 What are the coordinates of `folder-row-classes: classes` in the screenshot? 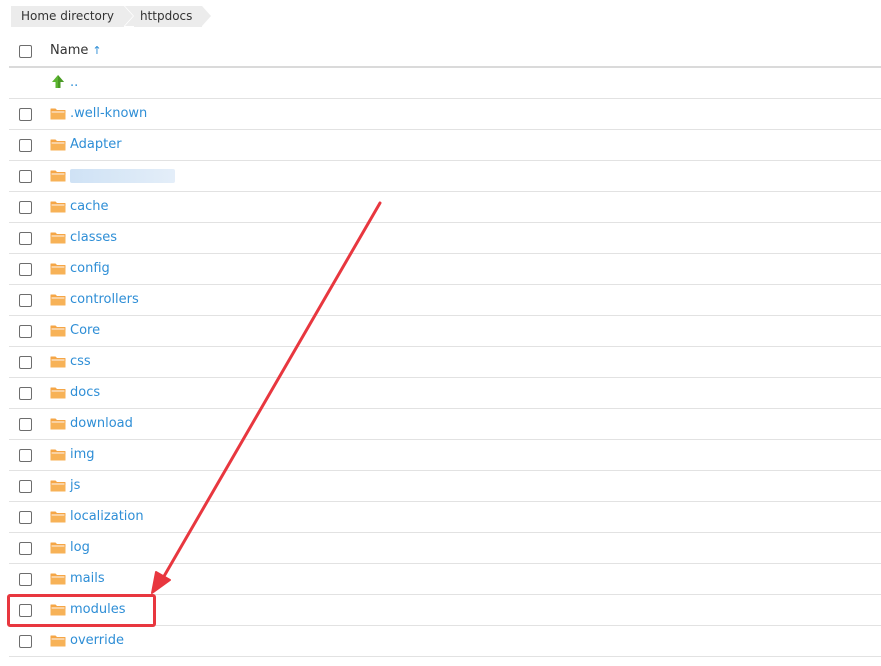 It's located at (445, 238).